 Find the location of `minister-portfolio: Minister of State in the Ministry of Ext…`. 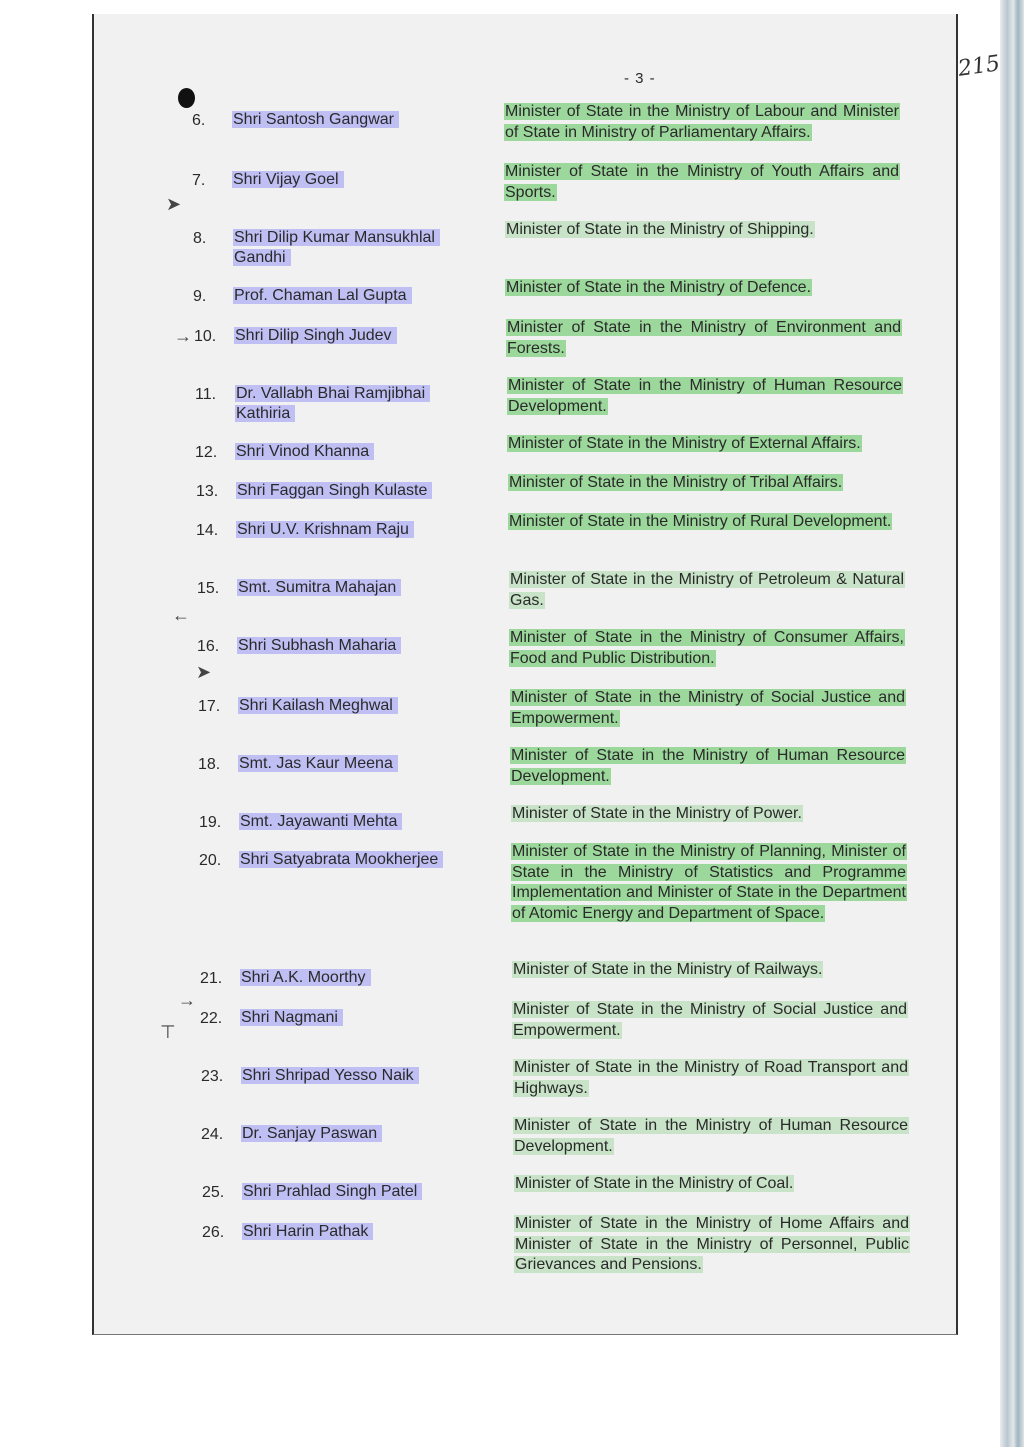

minister-portfolio: Minister of State in the Ministry of Ext… is located at coordinates (684, 443).